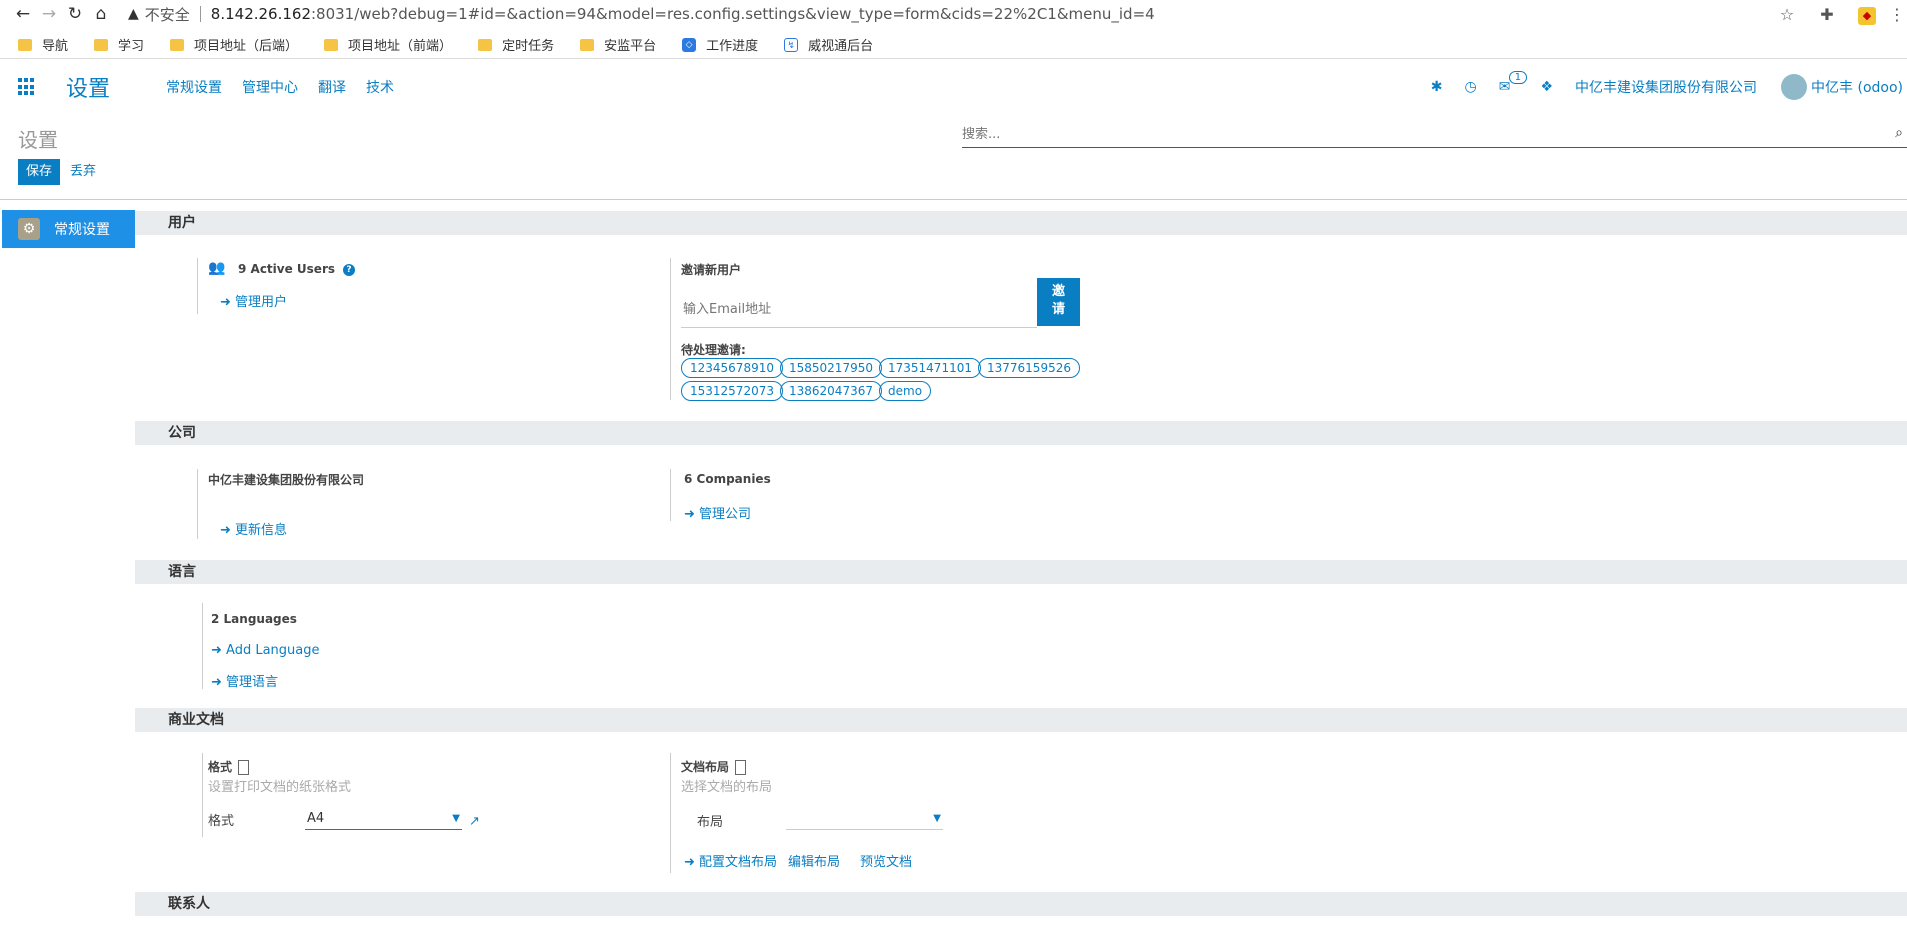 This screenshot has width=1907, height=926. I want to click on add-language-link: ➜ Add Language, so click(265, 650).